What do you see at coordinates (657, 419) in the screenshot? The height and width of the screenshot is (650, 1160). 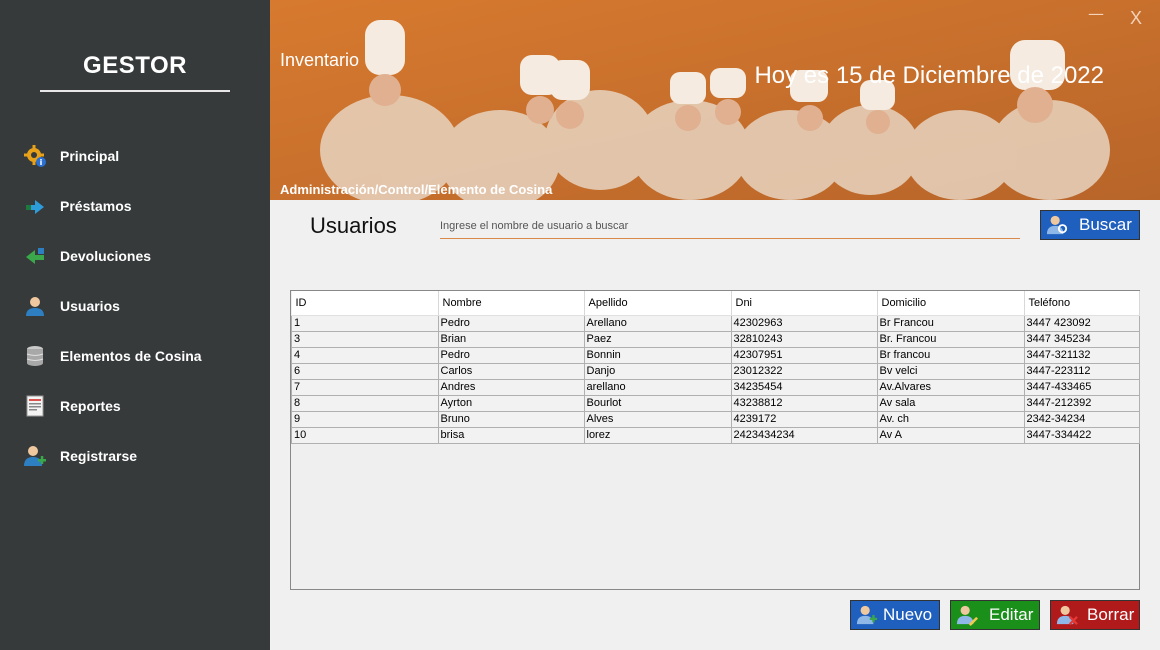 I see `table-cell: Alves` at bounding box center [657, 419].